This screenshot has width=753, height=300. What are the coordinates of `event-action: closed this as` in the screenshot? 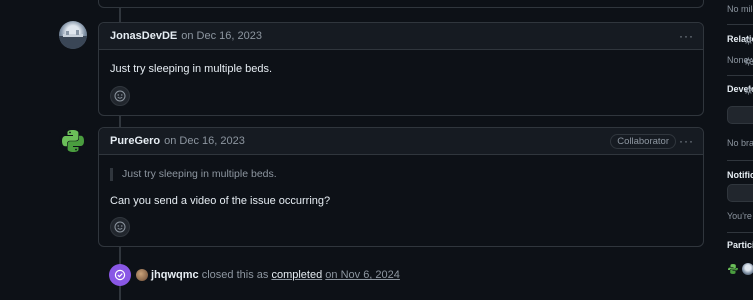 It's located at (235, 275).